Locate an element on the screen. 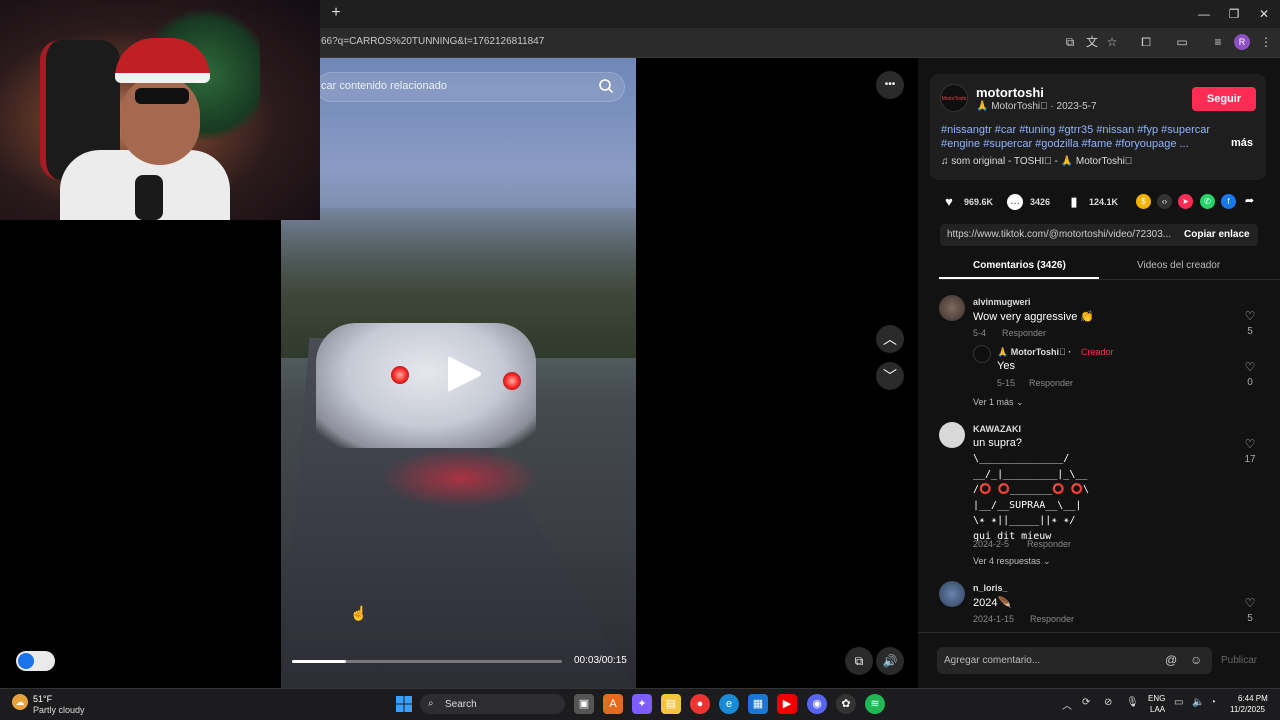 This screenshot has width=1280, height=720. emoji-icon: ☺ is located at coordinates (1196, 660).